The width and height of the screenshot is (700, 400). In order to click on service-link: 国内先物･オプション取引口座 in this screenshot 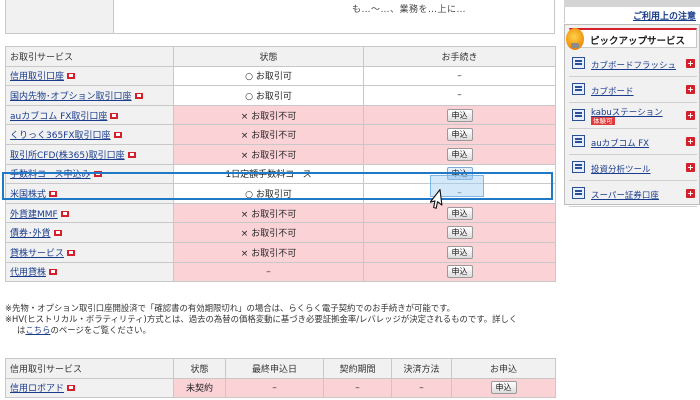, I will do `click(71, 97)`.